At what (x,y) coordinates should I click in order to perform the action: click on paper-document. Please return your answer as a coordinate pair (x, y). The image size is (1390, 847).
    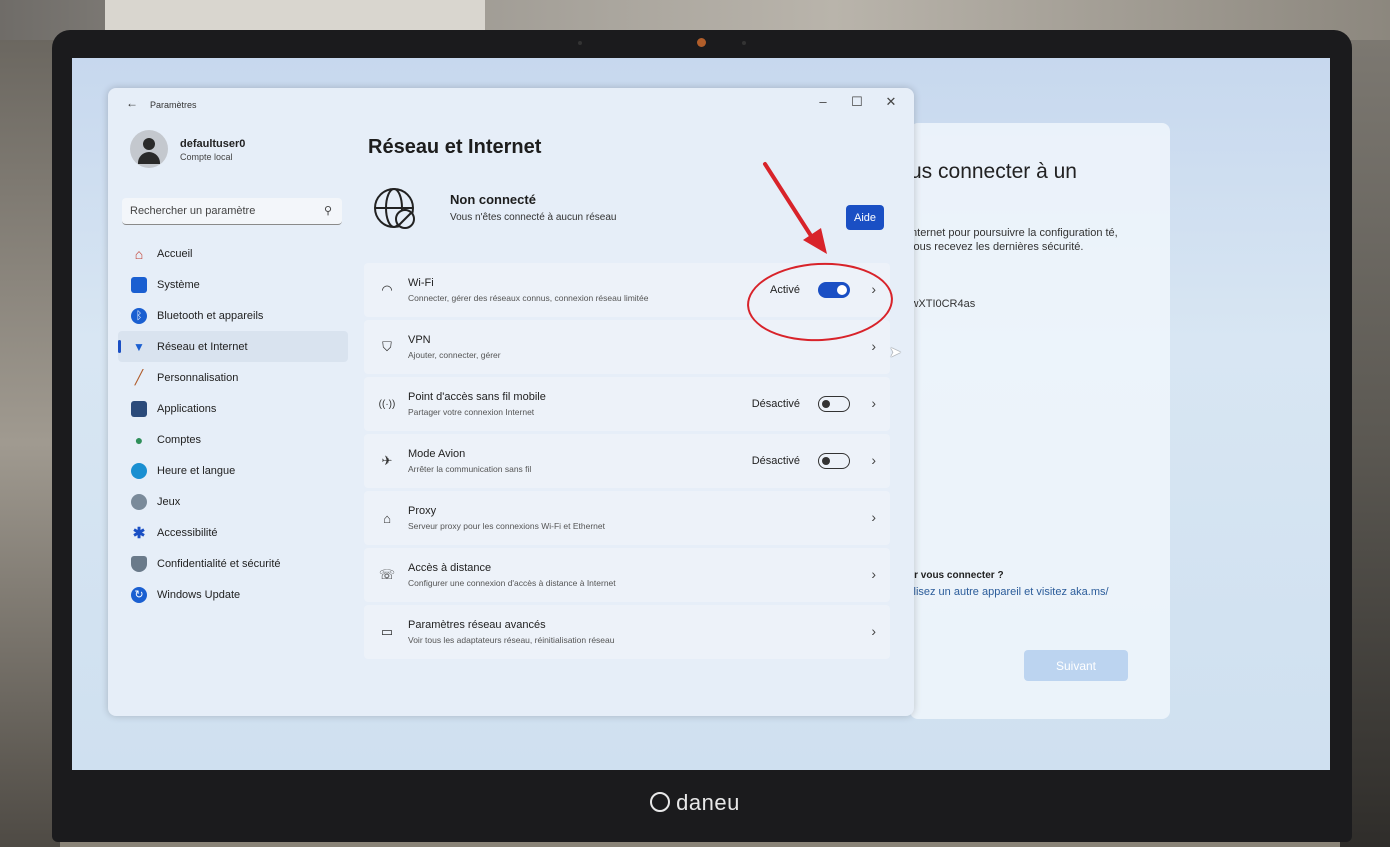
    Looking at the image, I should click on (295, 15).